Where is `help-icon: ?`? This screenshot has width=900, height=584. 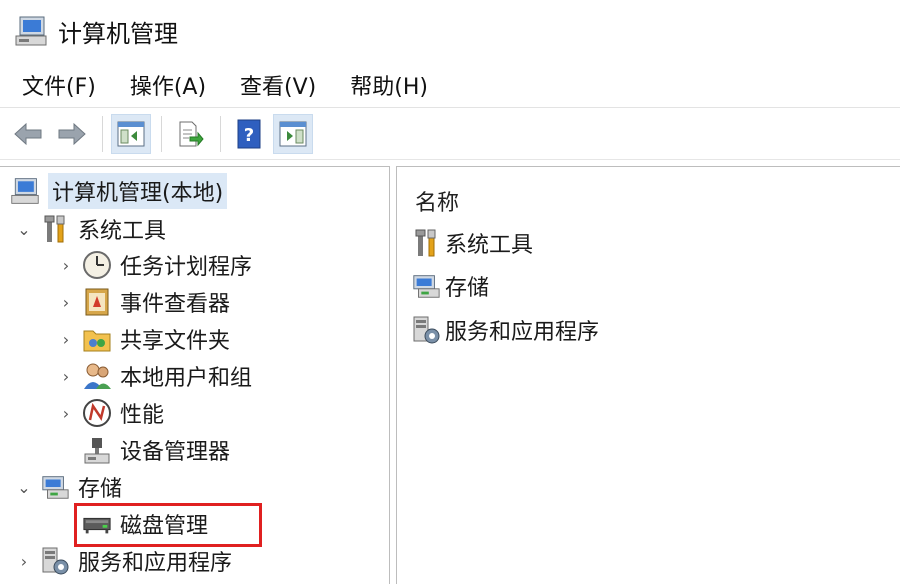 help-icon: ? is located at coordinates (249, 133).